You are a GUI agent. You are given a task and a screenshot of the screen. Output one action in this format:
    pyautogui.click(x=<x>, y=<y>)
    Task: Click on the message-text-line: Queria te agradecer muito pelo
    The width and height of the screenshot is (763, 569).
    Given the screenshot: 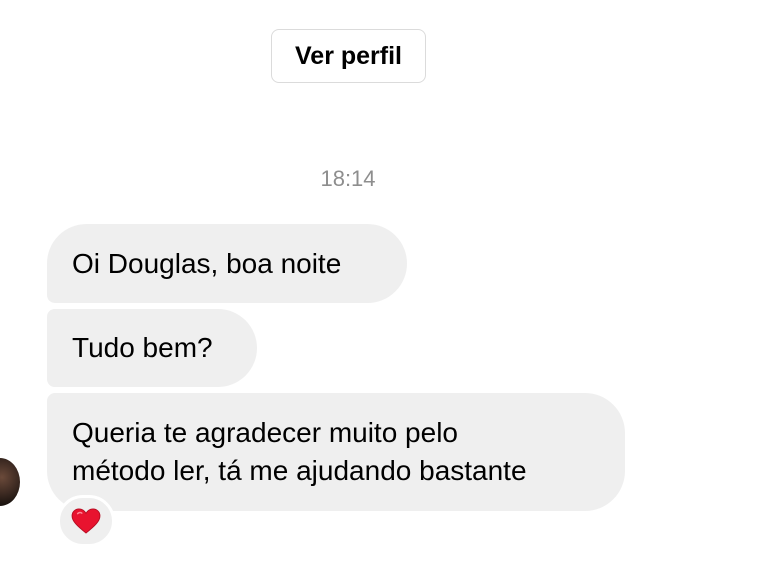 What is the action you would take?
    pyautogui.click(x=265, y=432)
    